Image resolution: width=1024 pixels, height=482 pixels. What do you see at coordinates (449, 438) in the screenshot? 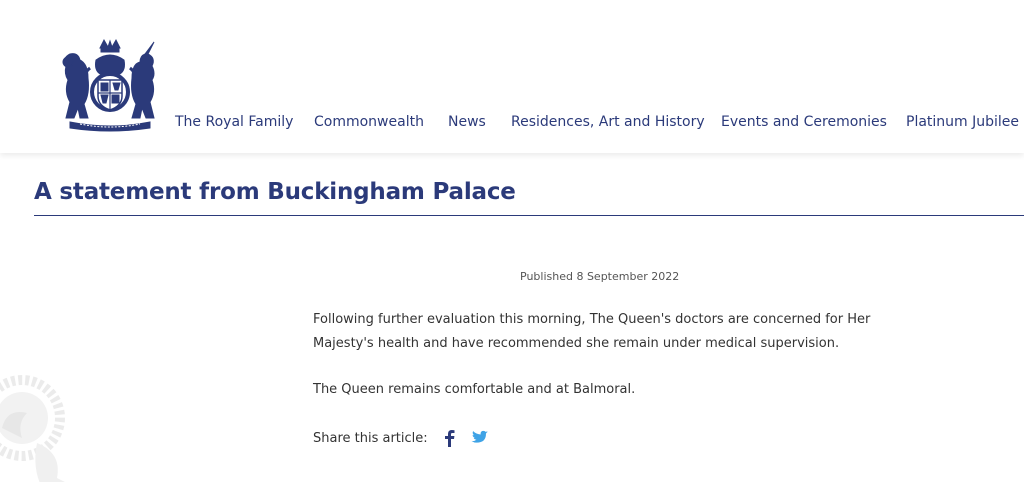
I see `facebook-icon` at bounding box center [449, 438].